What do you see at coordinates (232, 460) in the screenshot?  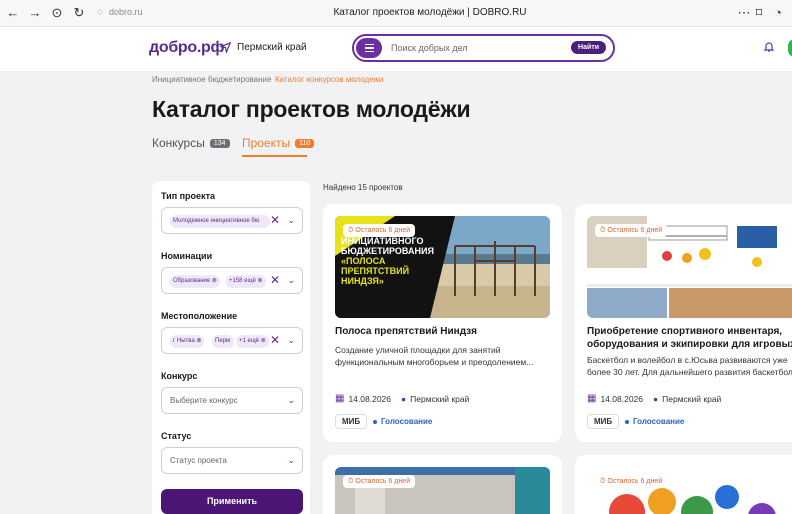 I see `status-select: Статус проекта ⌄` at bounding box center [232, 460].